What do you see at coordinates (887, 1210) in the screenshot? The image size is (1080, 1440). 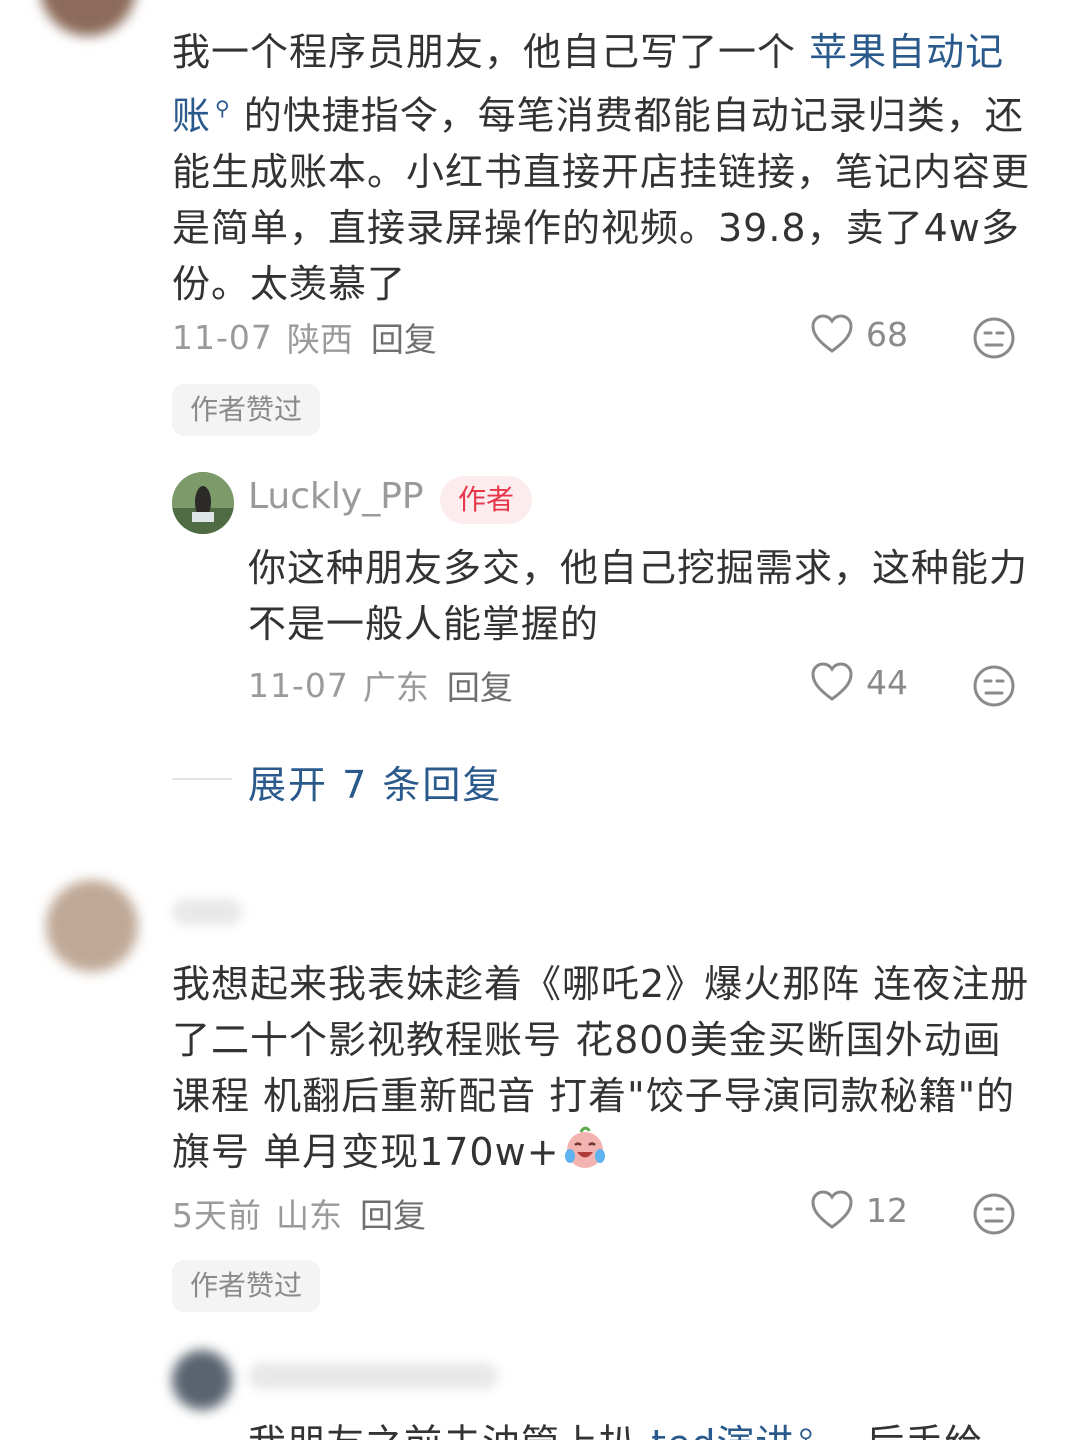 I see `like-count: 12` at bounding box center [887, 1210].